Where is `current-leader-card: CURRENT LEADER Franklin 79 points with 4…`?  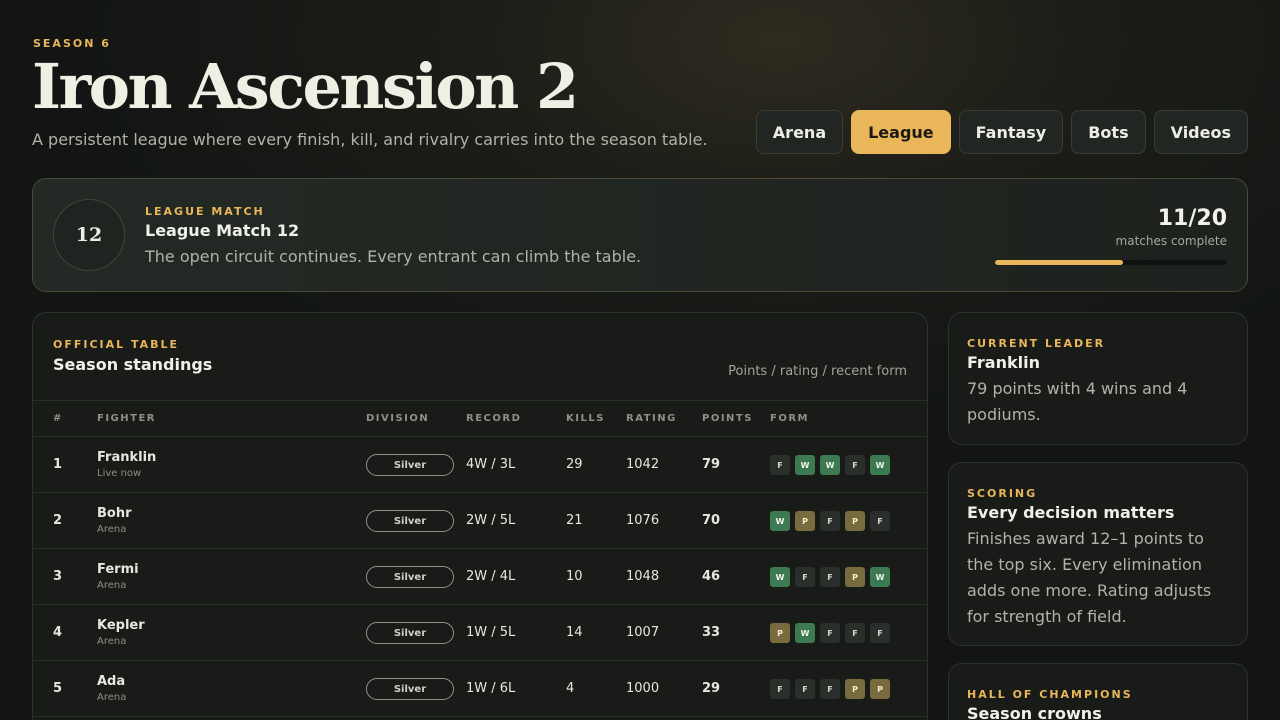 current-leader-card: CURRENT LEADER Franklin 79 points with 4… is located at coordinates (1098, 378).